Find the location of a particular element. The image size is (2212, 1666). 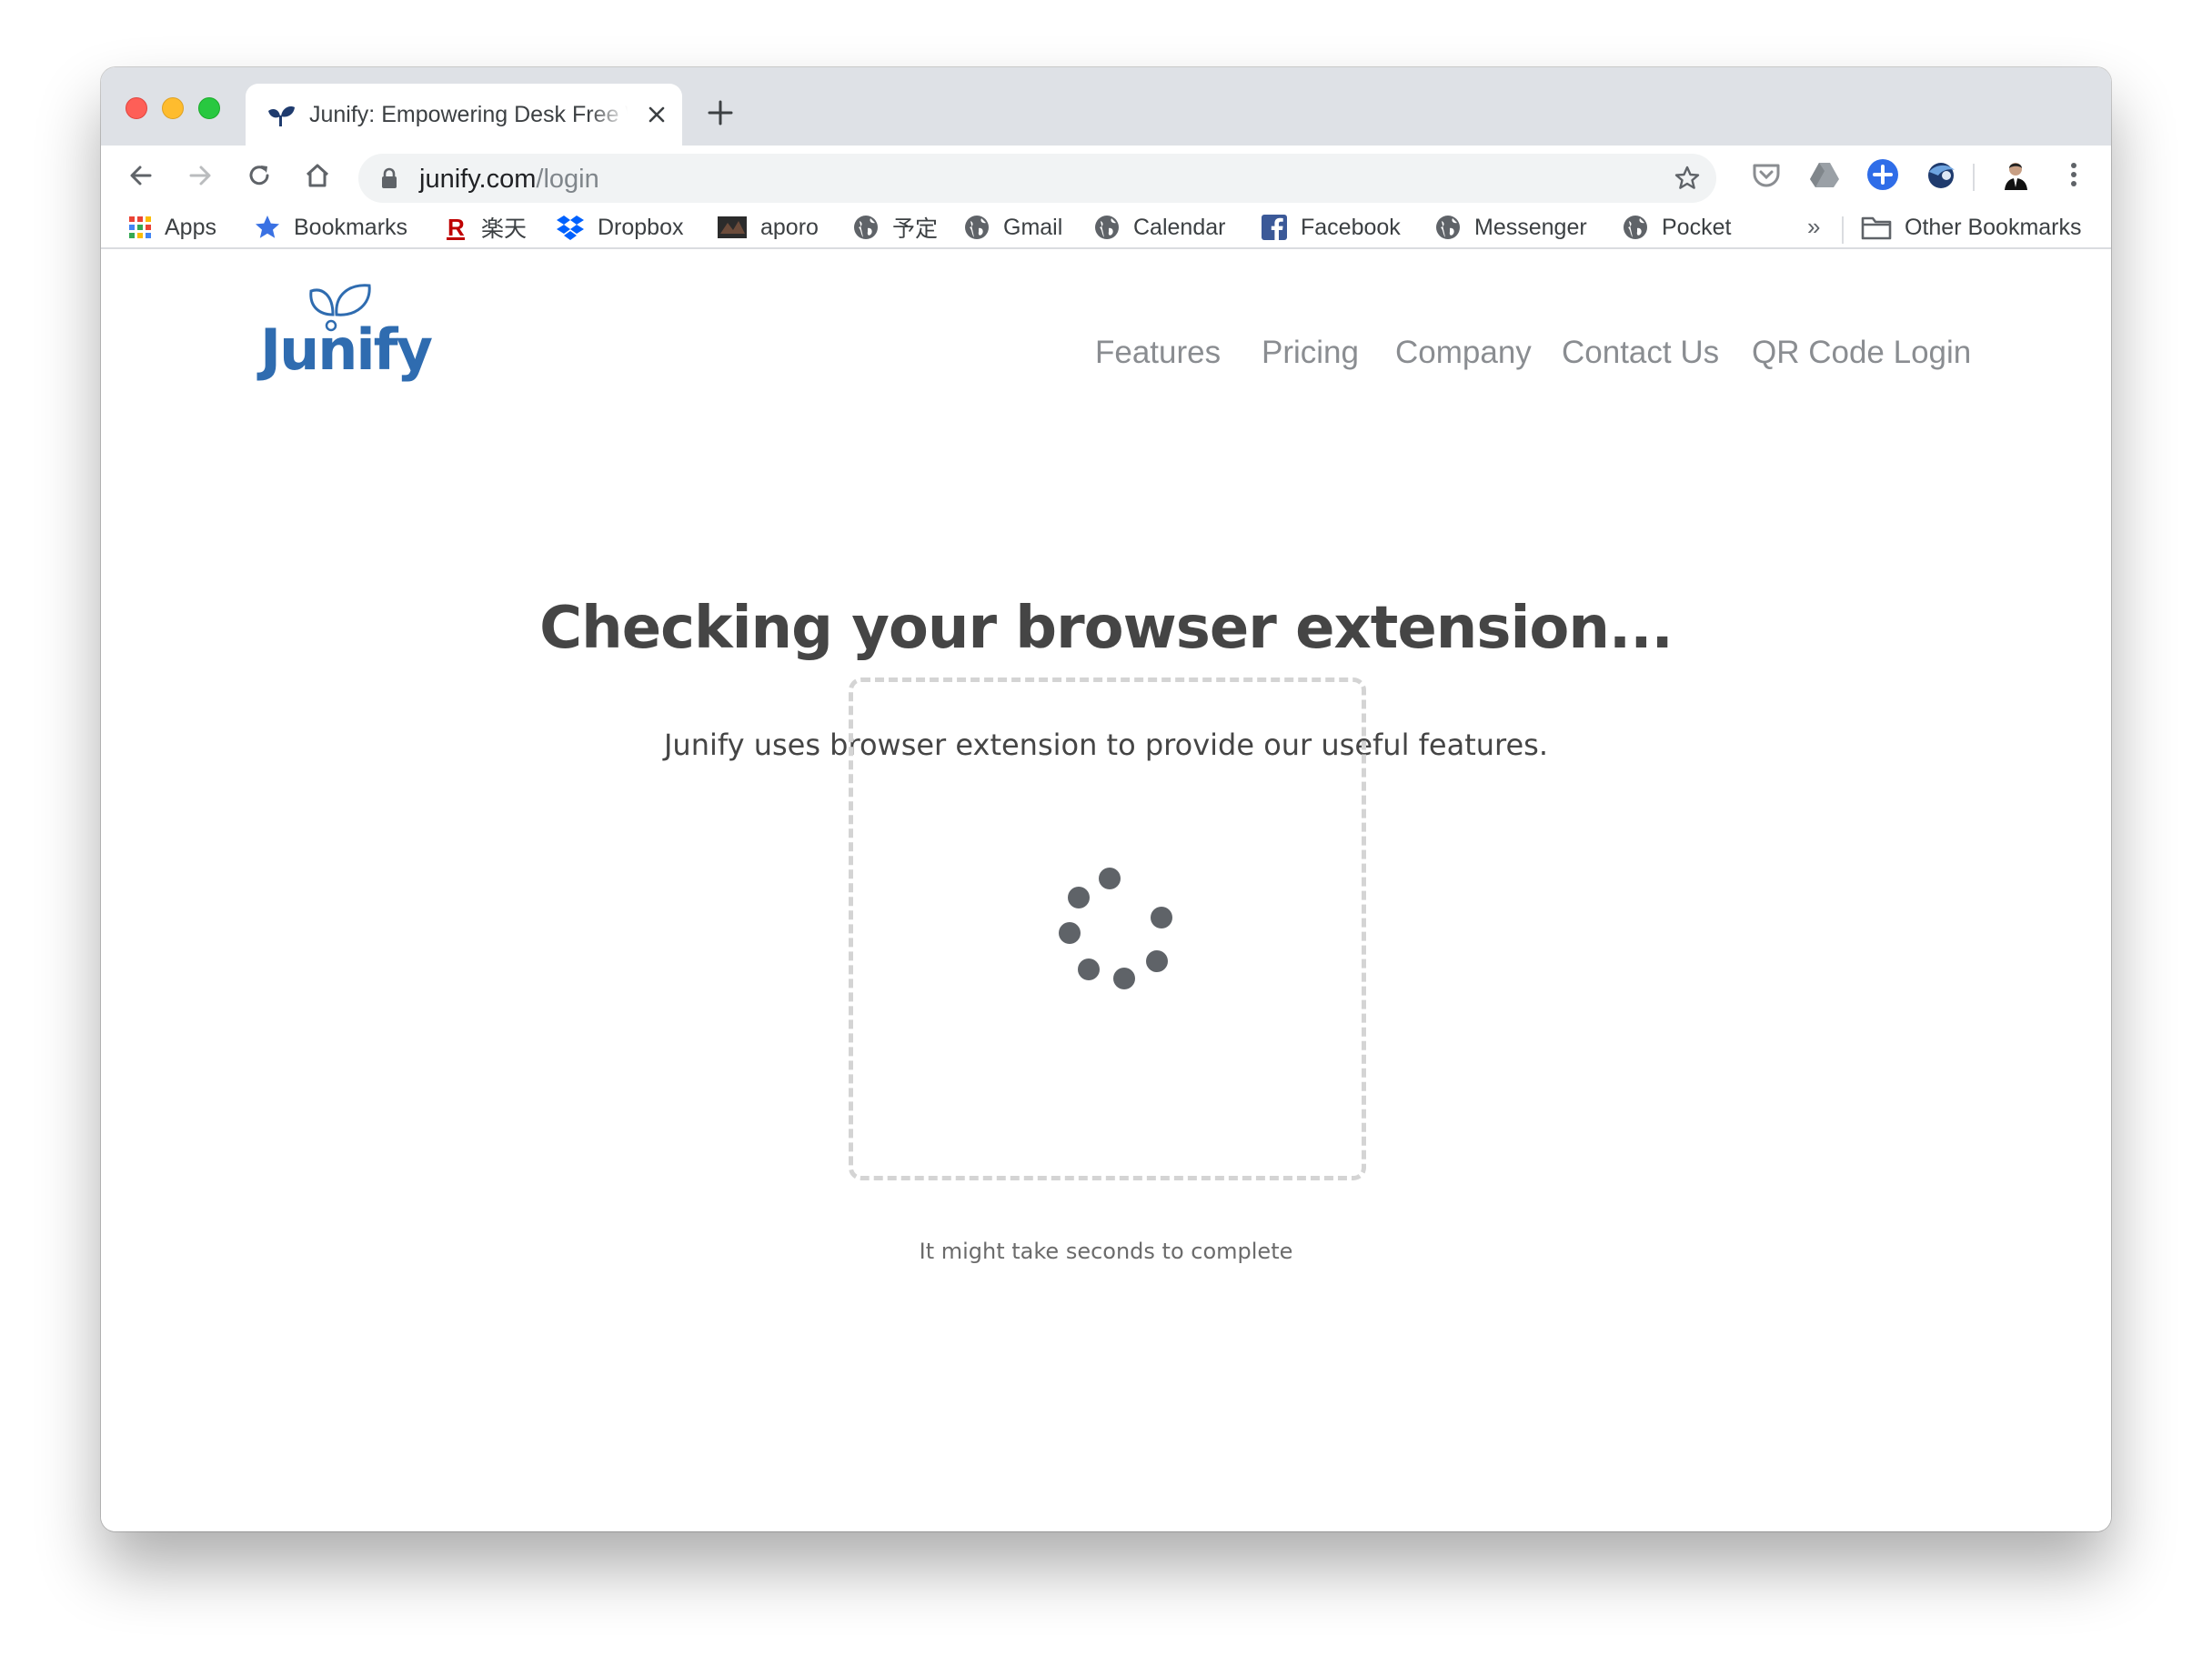

bookmark-bookmarks: Bookmarks is located at coordinates (330, 227).